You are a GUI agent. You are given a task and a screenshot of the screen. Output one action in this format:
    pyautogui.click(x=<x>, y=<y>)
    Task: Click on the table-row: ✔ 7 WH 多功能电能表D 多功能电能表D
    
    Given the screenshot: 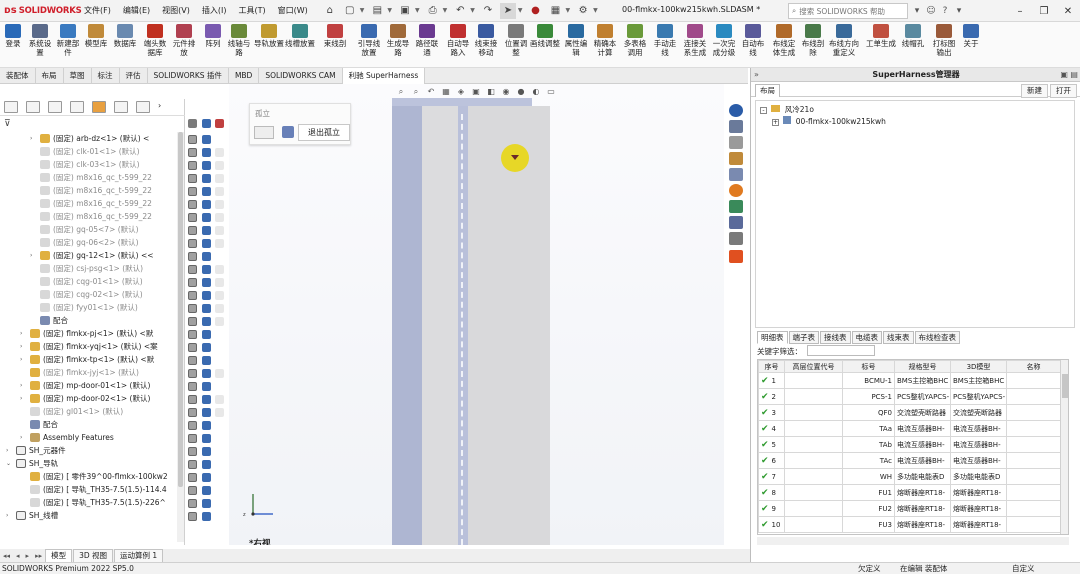 What is the action you would take?
    pyautogui.click(x=909, y=476)
    